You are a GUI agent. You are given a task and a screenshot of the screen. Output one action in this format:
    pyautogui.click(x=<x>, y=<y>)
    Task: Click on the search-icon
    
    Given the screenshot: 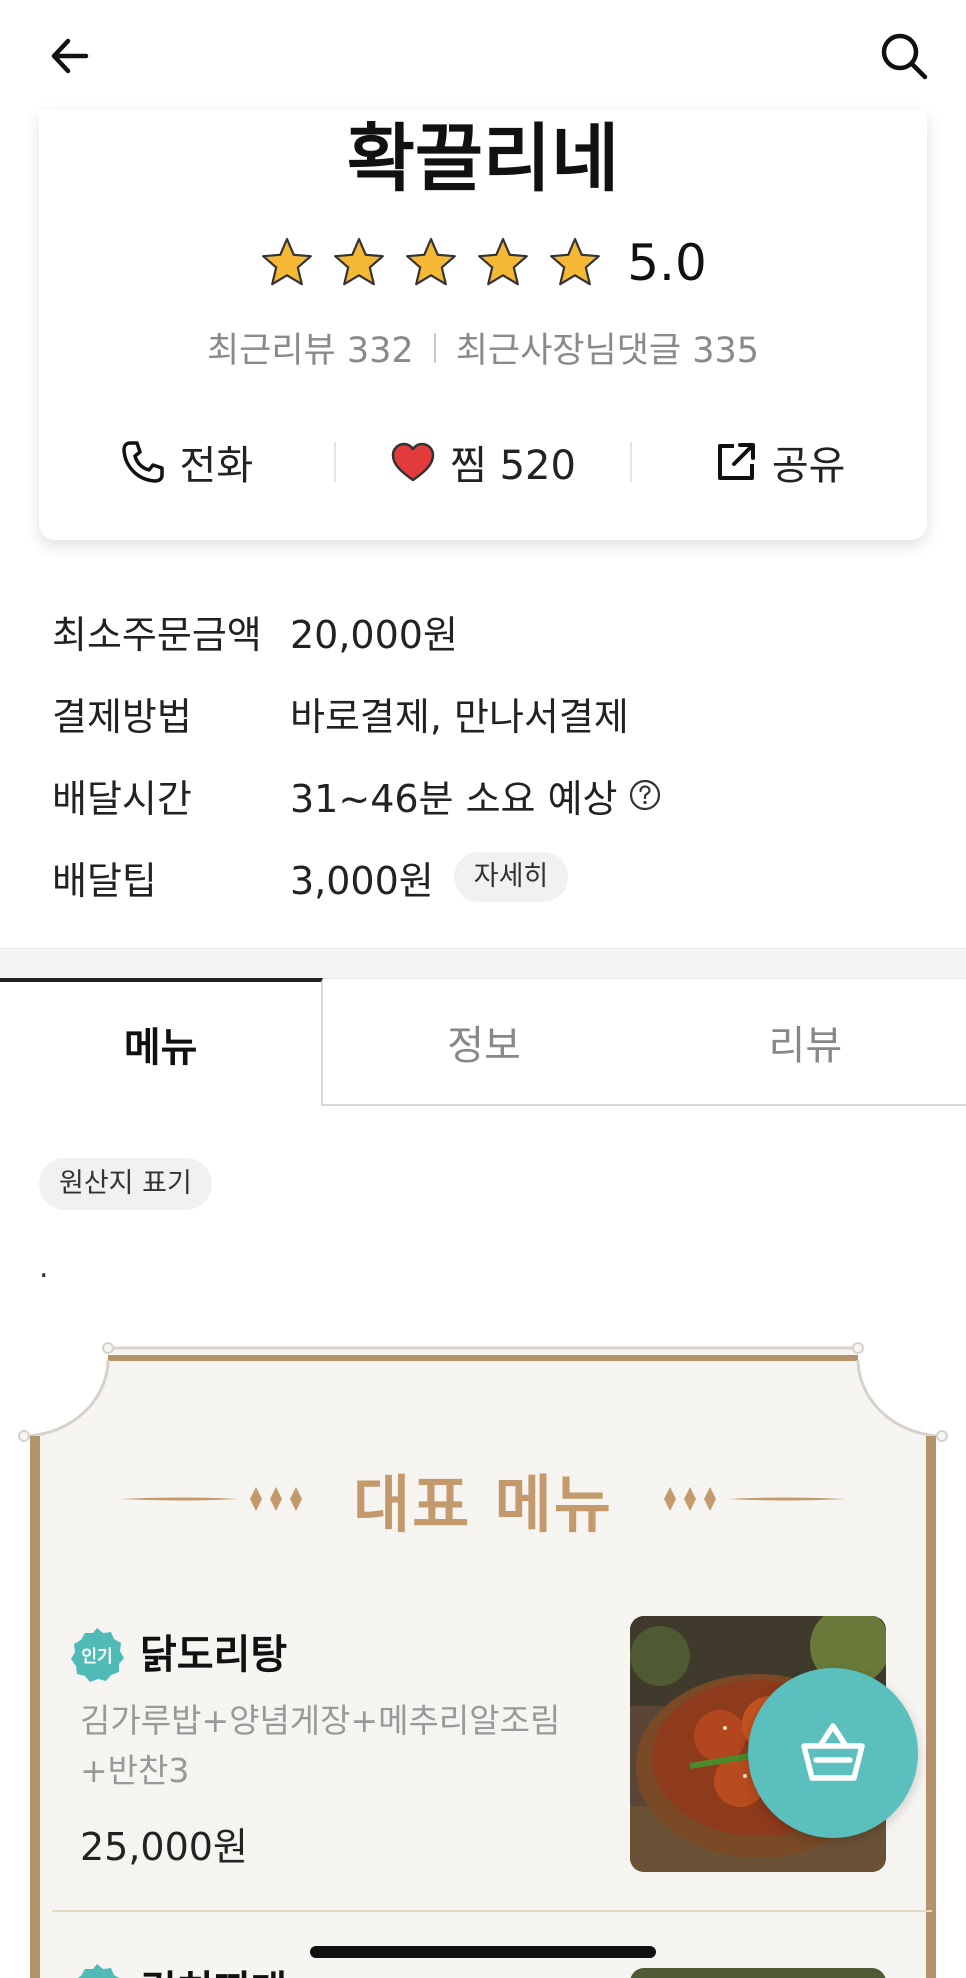 What is the action you would take?
    pyautogui.click(x=904, y=56)
    